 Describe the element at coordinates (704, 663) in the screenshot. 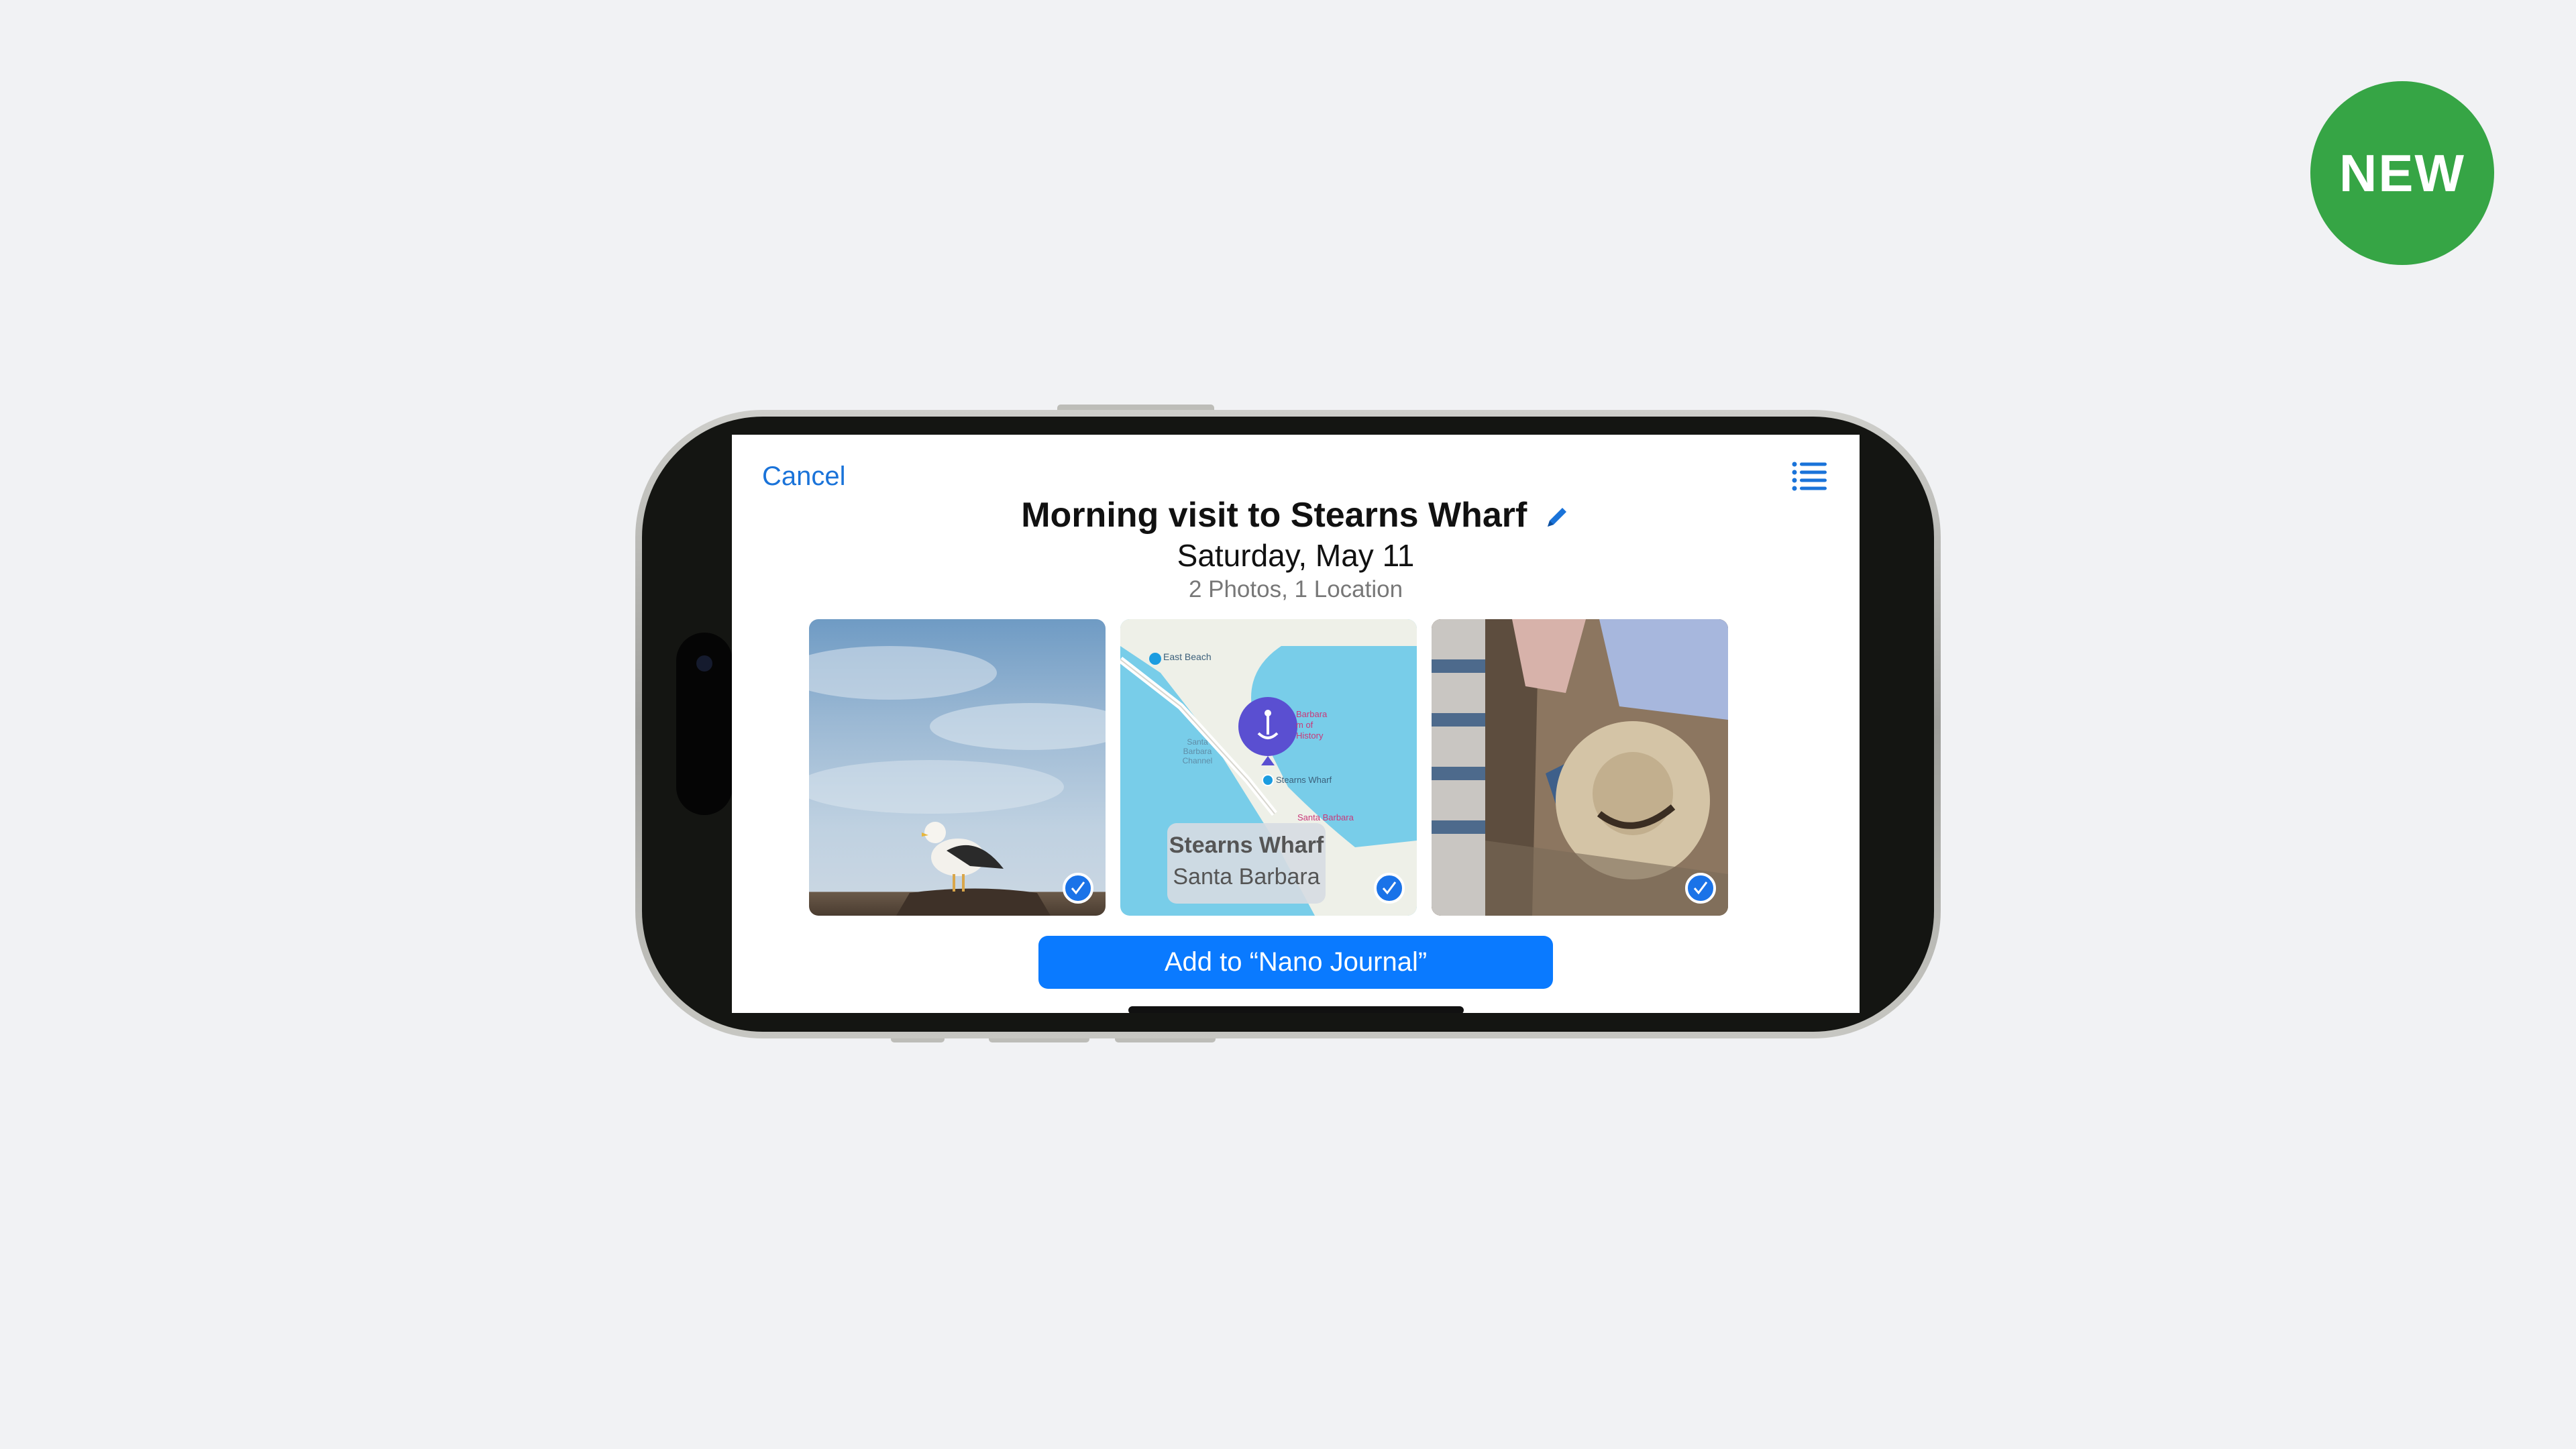

I see `front-camera` at that location.